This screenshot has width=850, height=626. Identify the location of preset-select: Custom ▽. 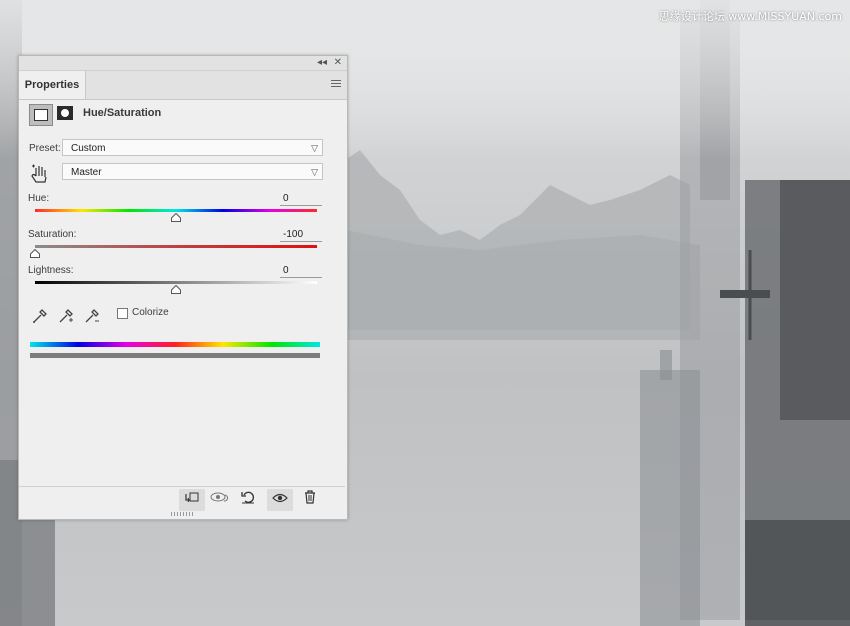
(192, 147).